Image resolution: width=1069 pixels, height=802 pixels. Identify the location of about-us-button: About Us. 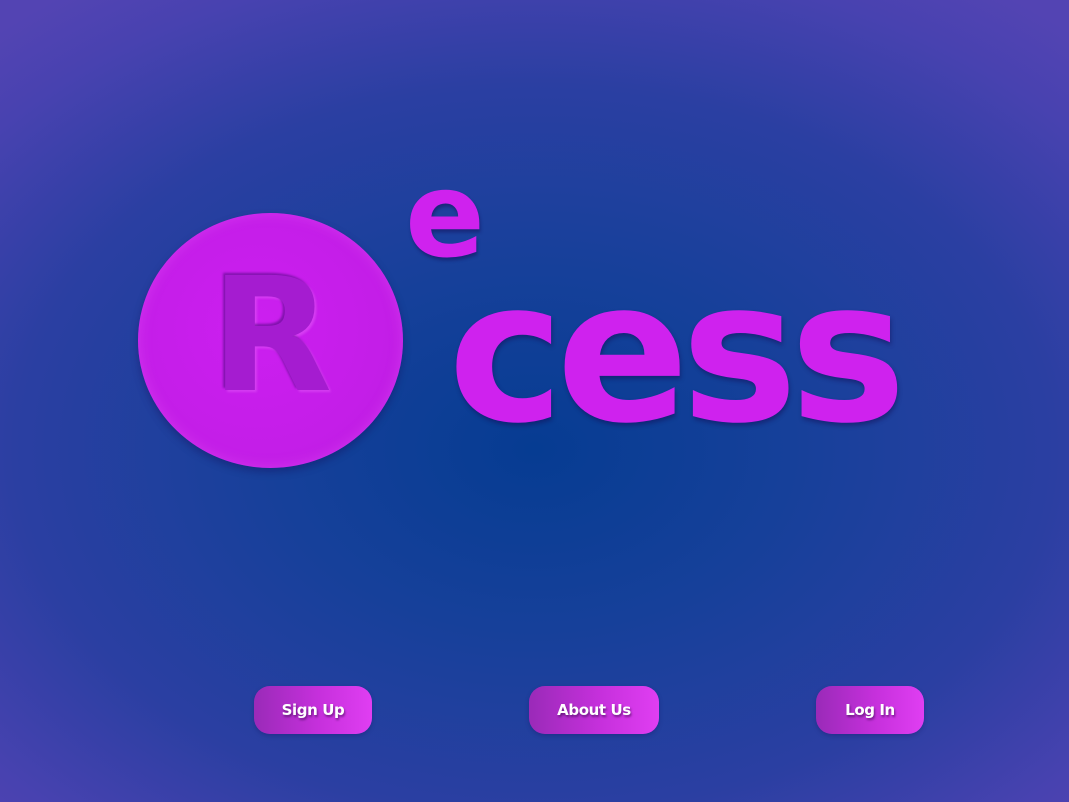
(594, 710).